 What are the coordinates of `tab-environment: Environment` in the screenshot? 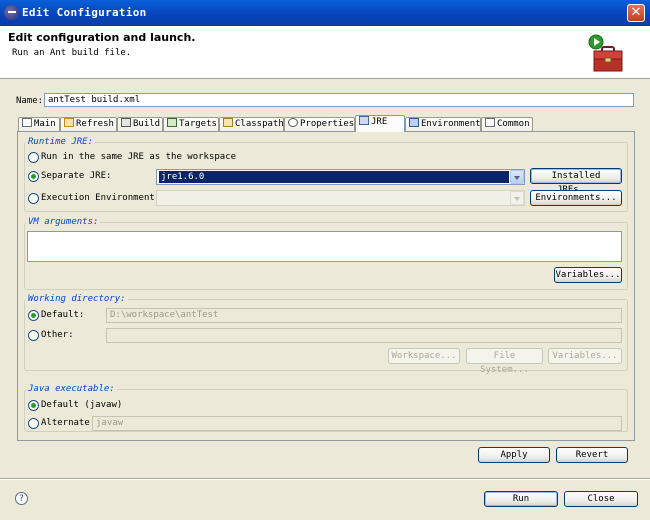 It's located at (443, 124).